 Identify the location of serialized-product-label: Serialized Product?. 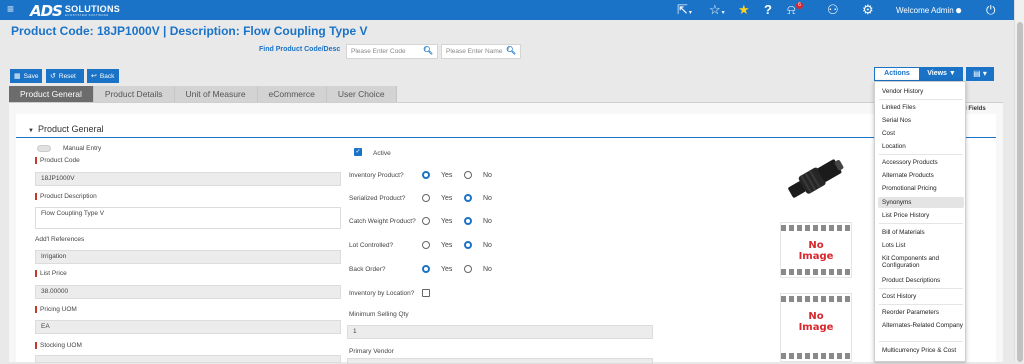
(377, 198).